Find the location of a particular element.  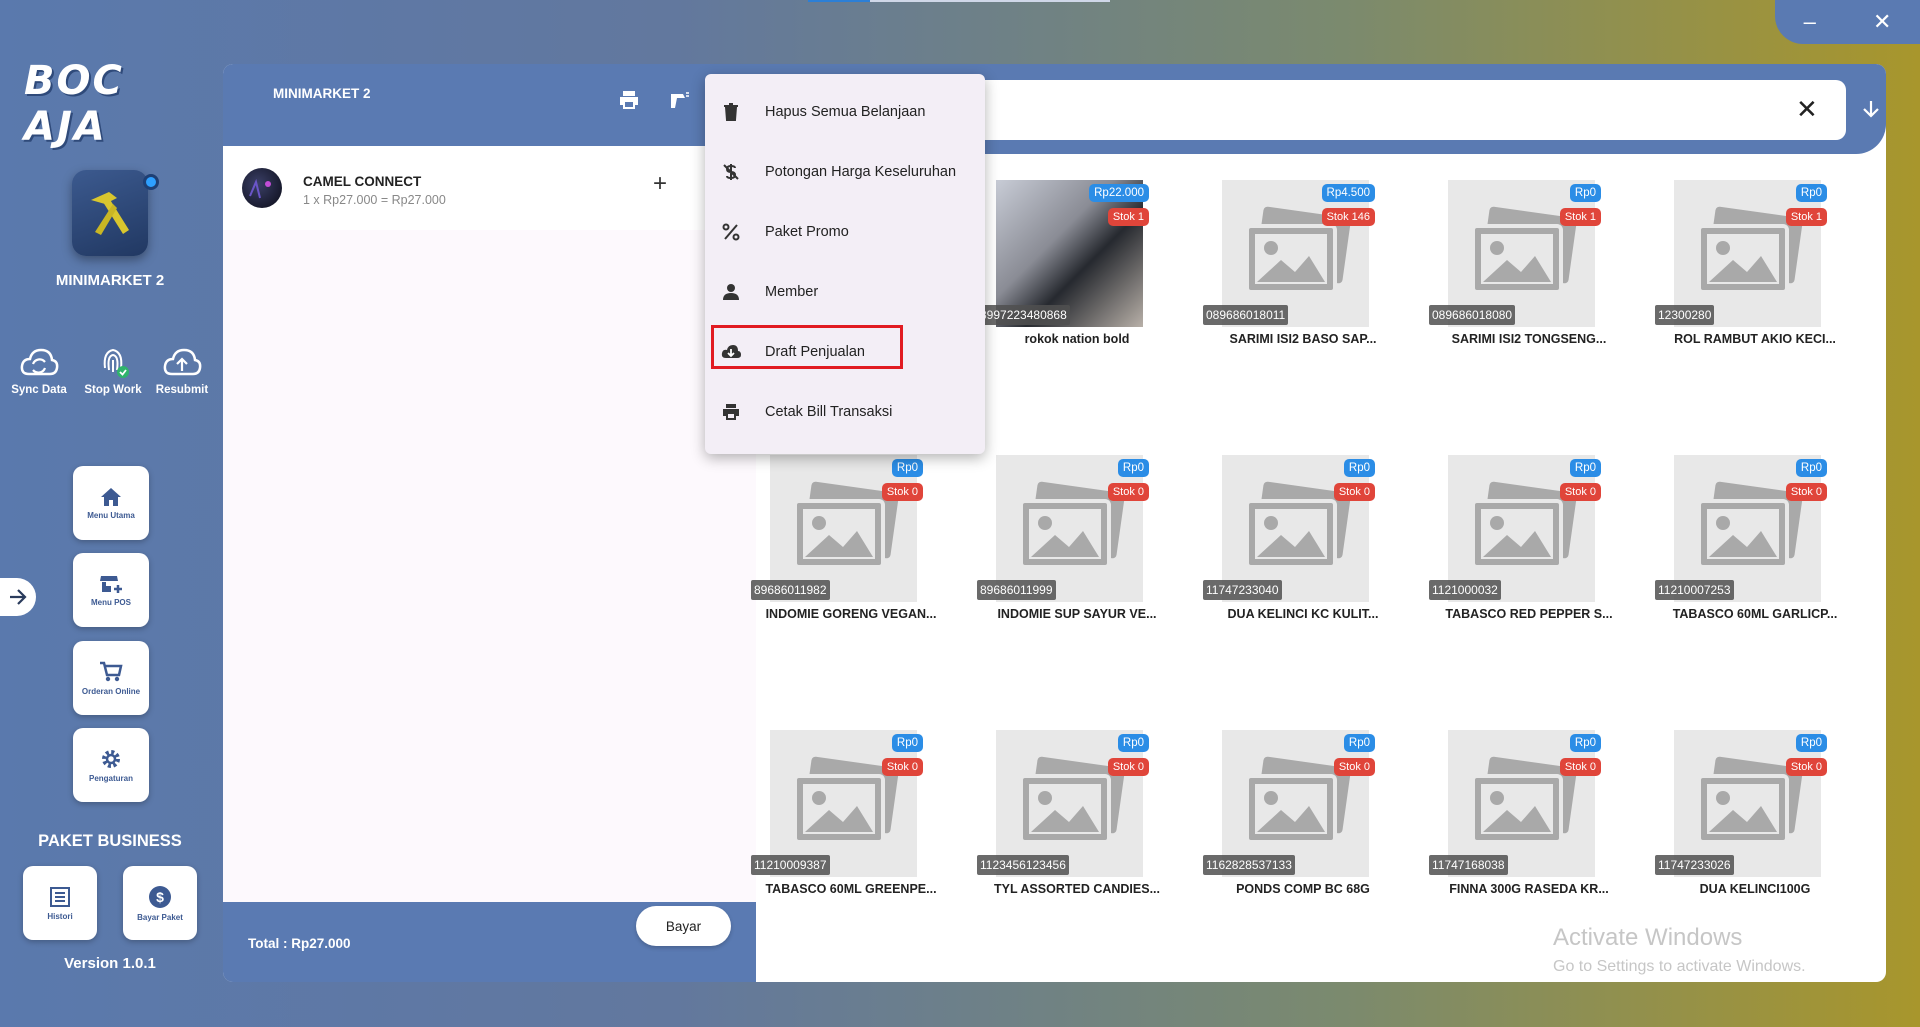

highlight-box is located at coordinates (807, 347).